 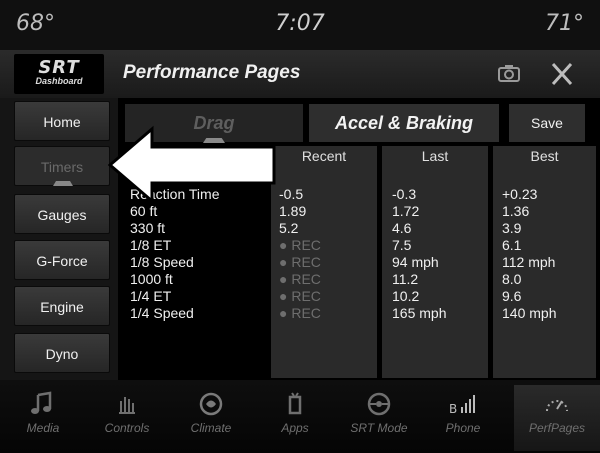 I want to click on music-note-icon, so click(x=41, y=402).